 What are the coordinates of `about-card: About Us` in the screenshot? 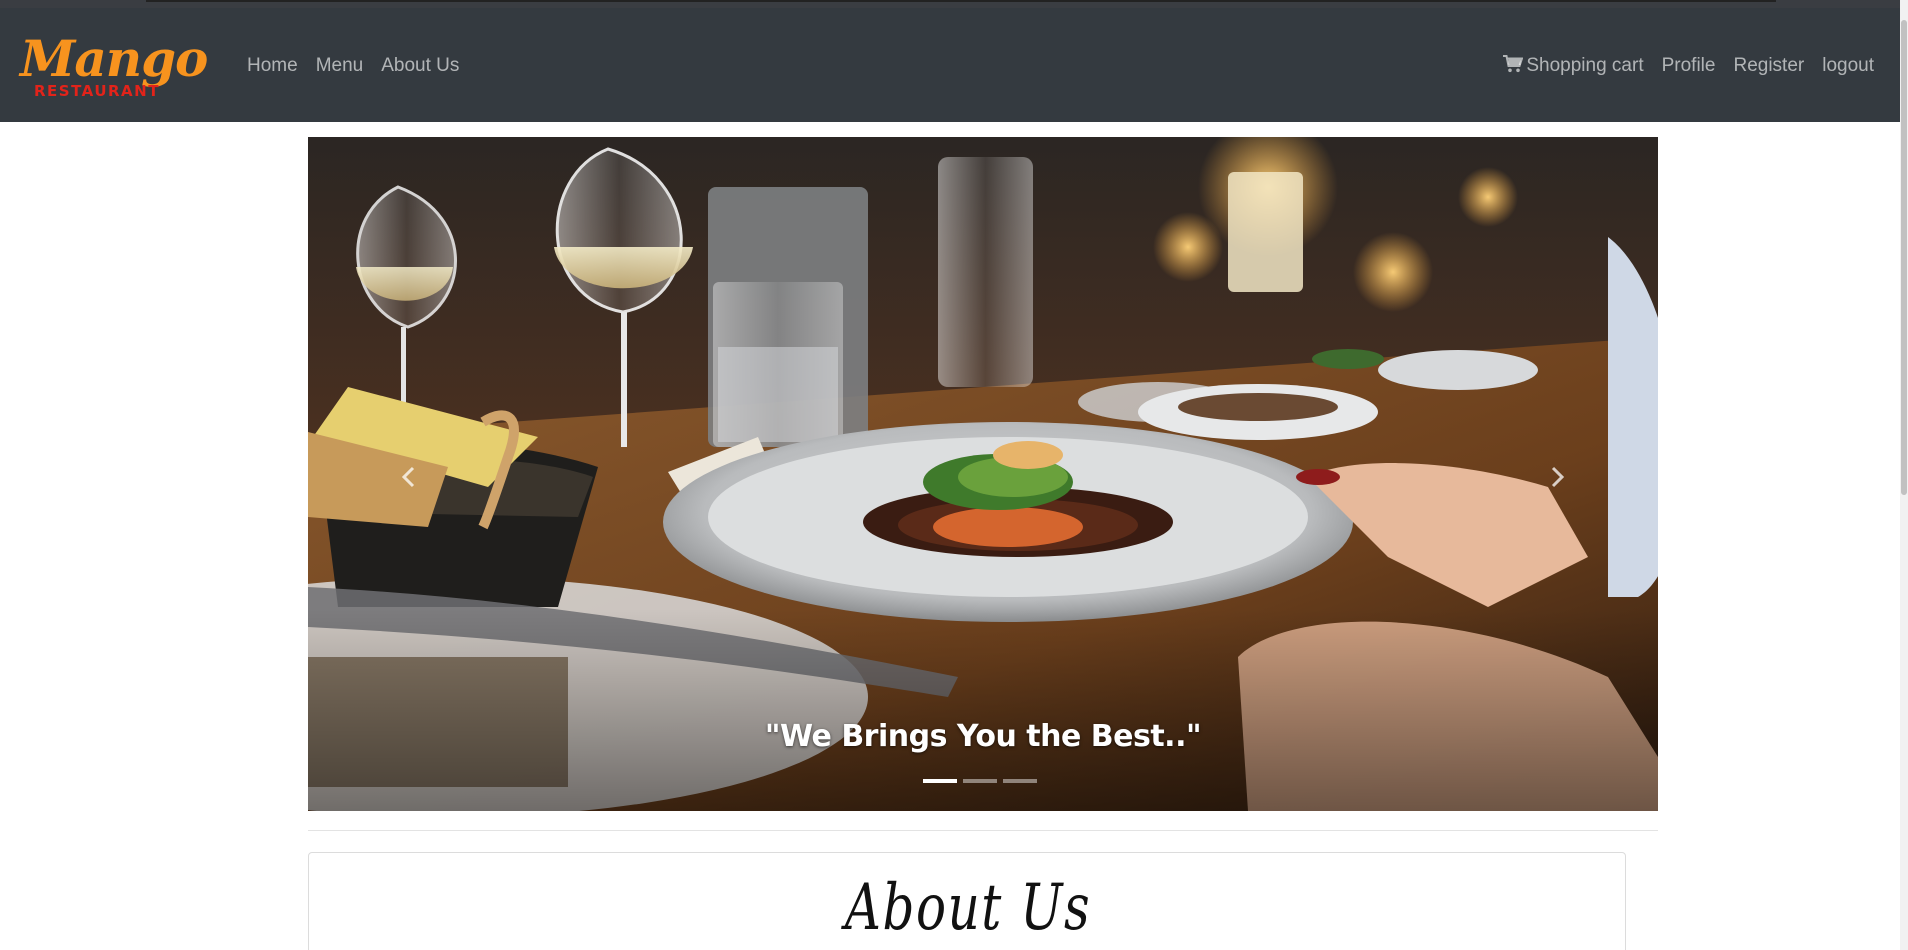 It's located at (967, 901).